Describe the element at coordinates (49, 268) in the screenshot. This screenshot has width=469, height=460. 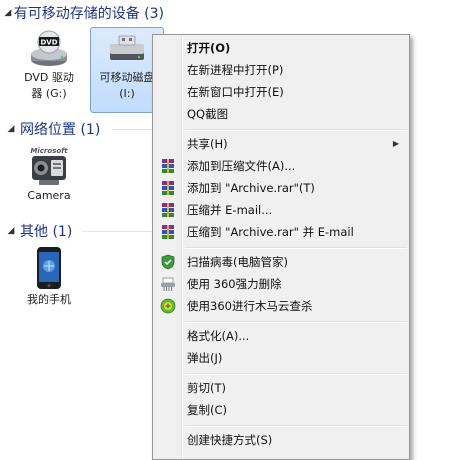
I see `mobile-phone-icon` at that location.